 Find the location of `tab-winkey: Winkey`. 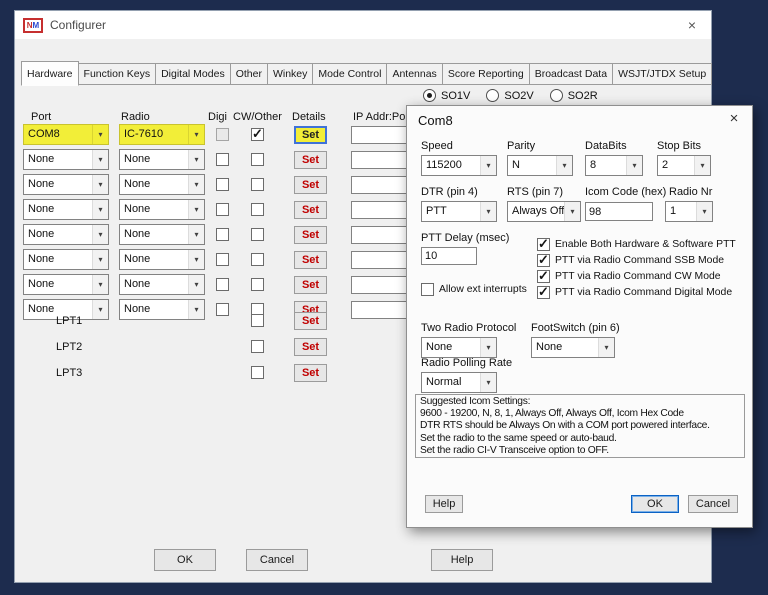

tab-winkey: Winkey is located at coordinates (290, 74).